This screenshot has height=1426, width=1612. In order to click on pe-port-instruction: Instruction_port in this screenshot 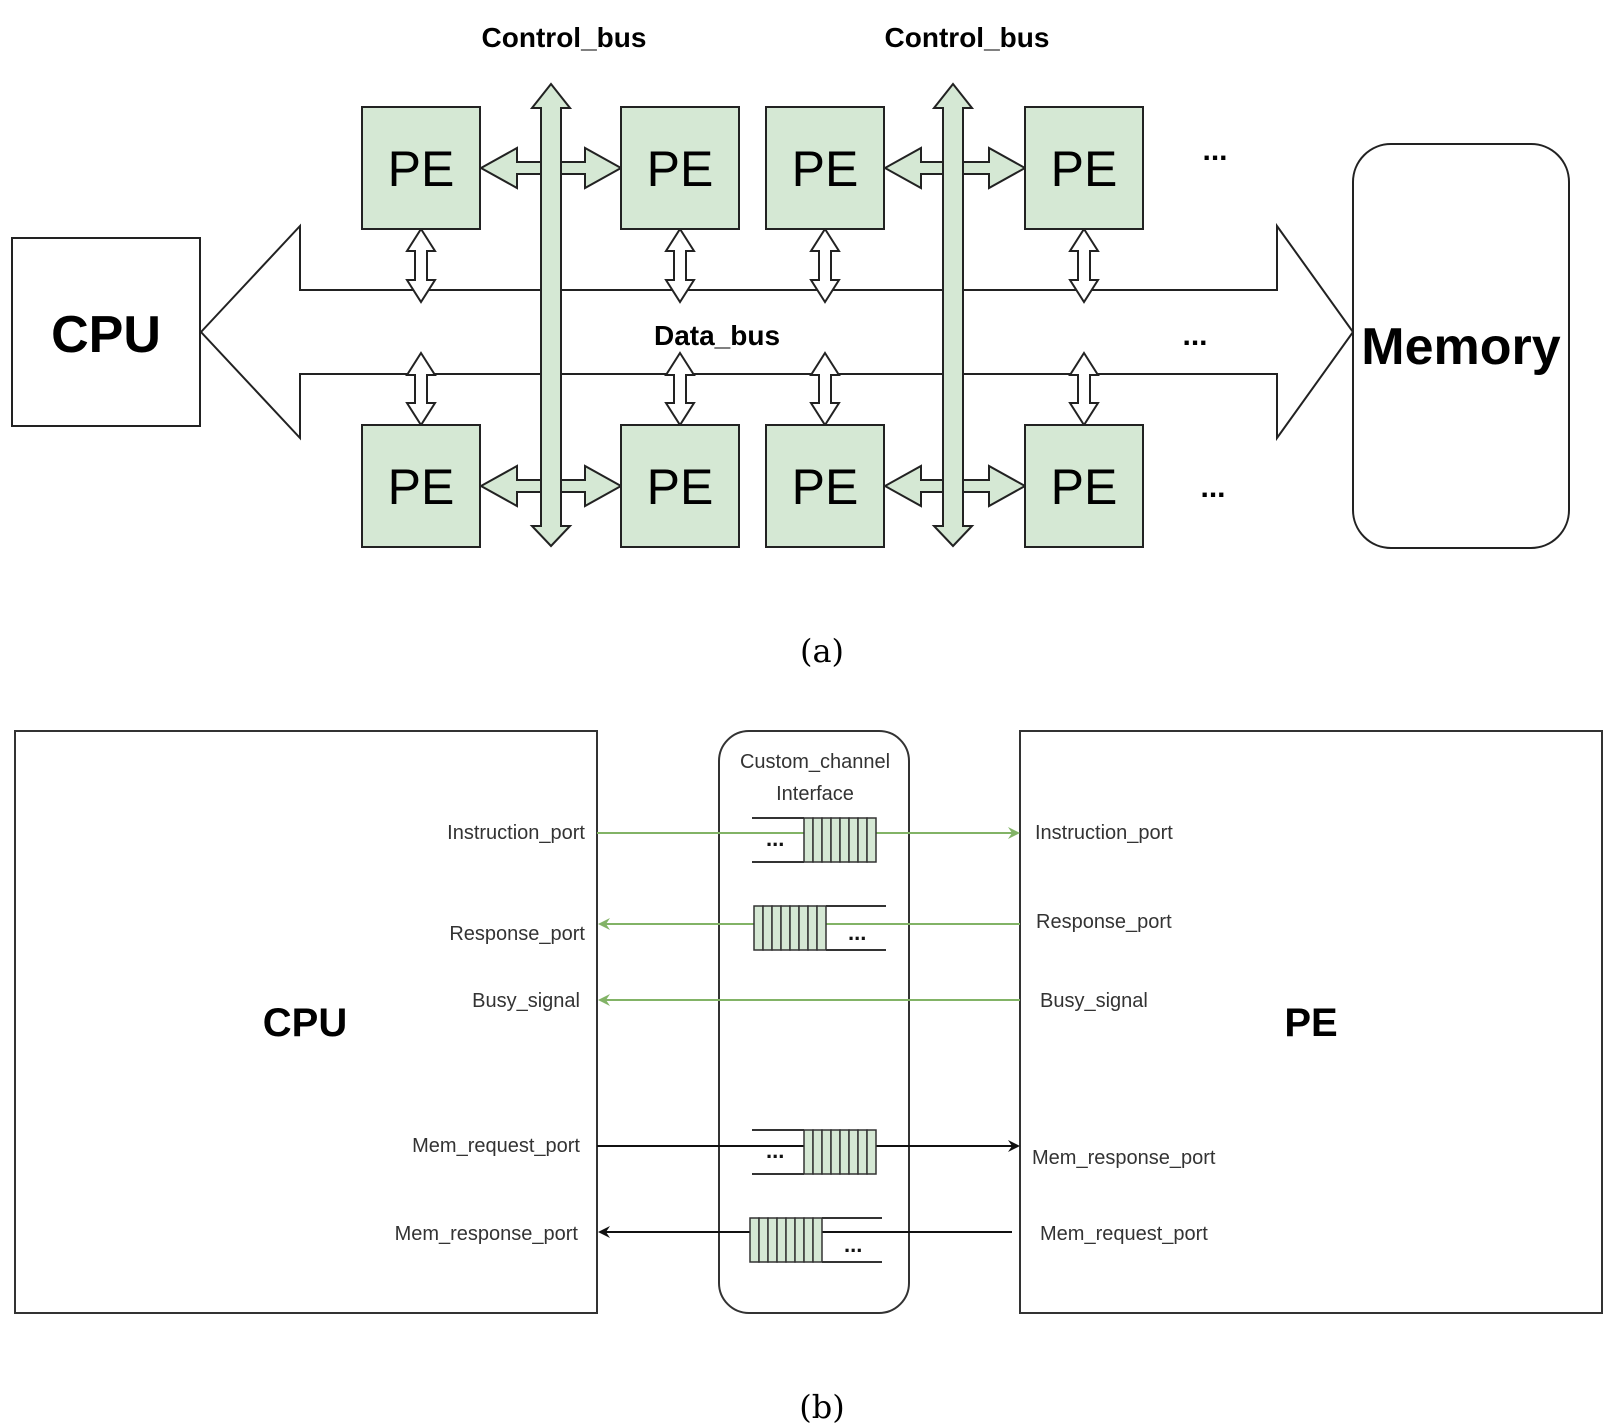, I will do `click(1104, 833)`.